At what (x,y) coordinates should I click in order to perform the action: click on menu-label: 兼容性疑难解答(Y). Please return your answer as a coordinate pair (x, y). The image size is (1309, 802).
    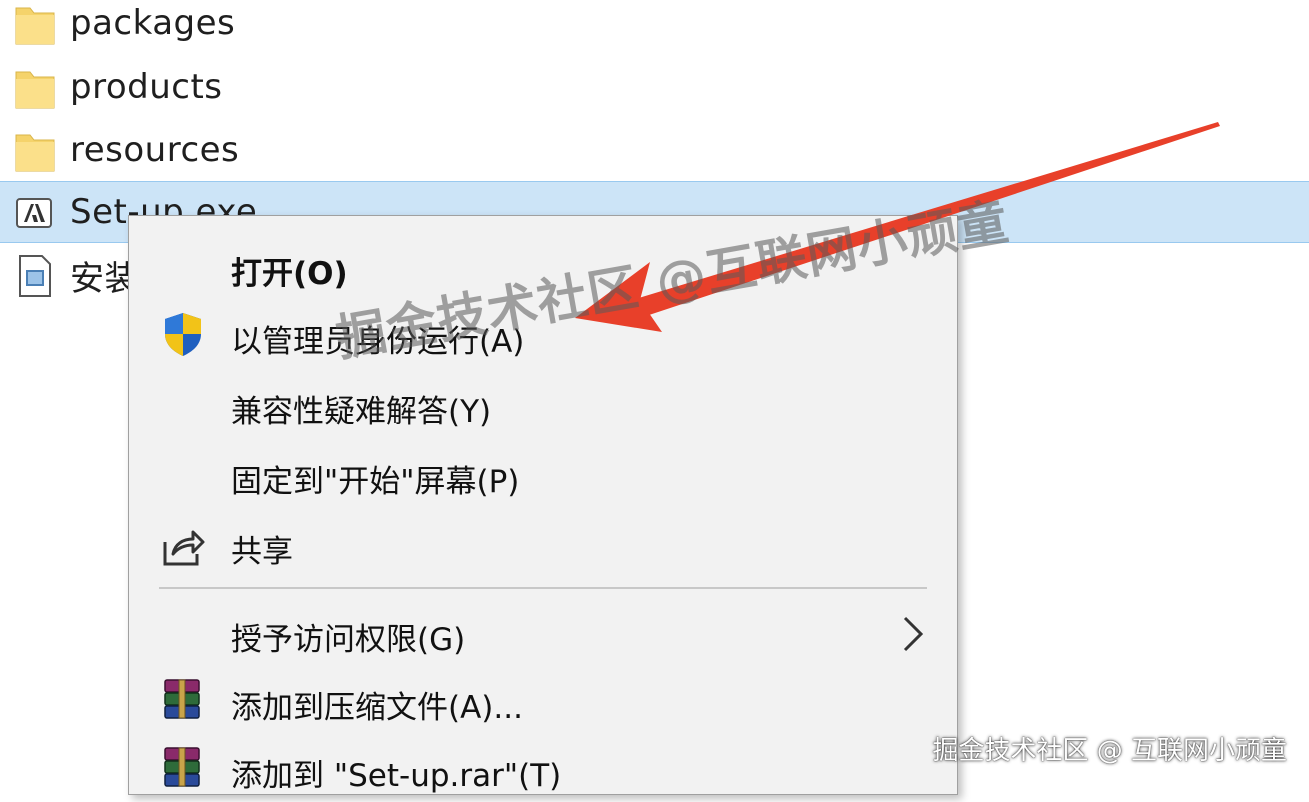
    Looking at the image, I should click on (361, 412).